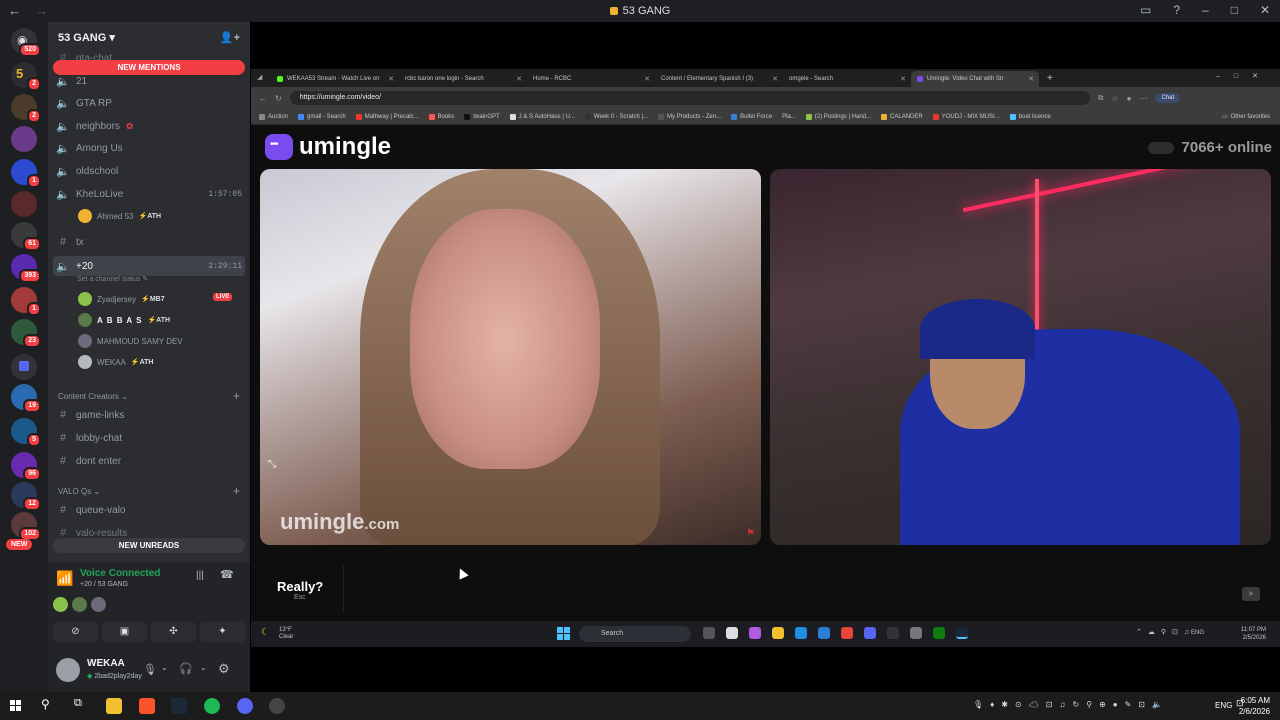 The height and width of the screenshot is (720, 1280). What do you see at coordinates (463, 79) in the screenshot?
I see `browser-tab: rcbc baron one login - Search ✕` at bounding box center [463, 79].